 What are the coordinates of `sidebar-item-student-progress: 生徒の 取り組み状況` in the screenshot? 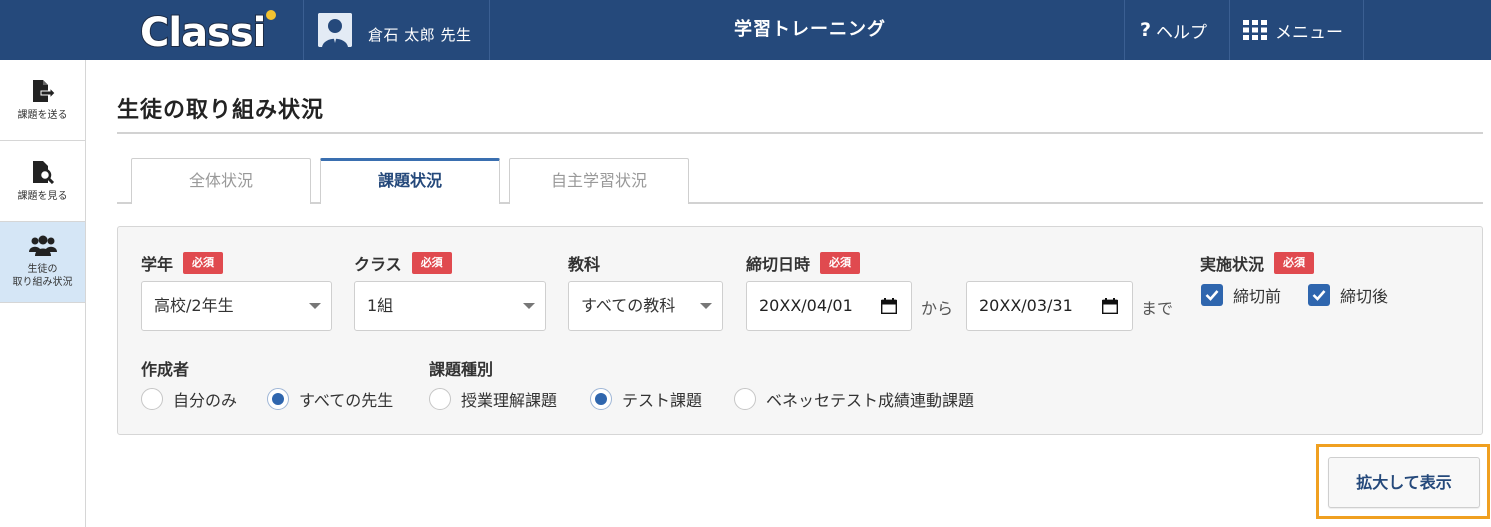 It's located at (42, 262).